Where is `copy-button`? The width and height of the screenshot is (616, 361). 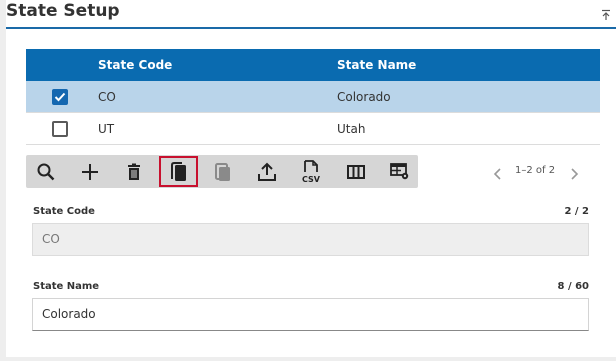
copy-button is located at coordinates (178, 171).